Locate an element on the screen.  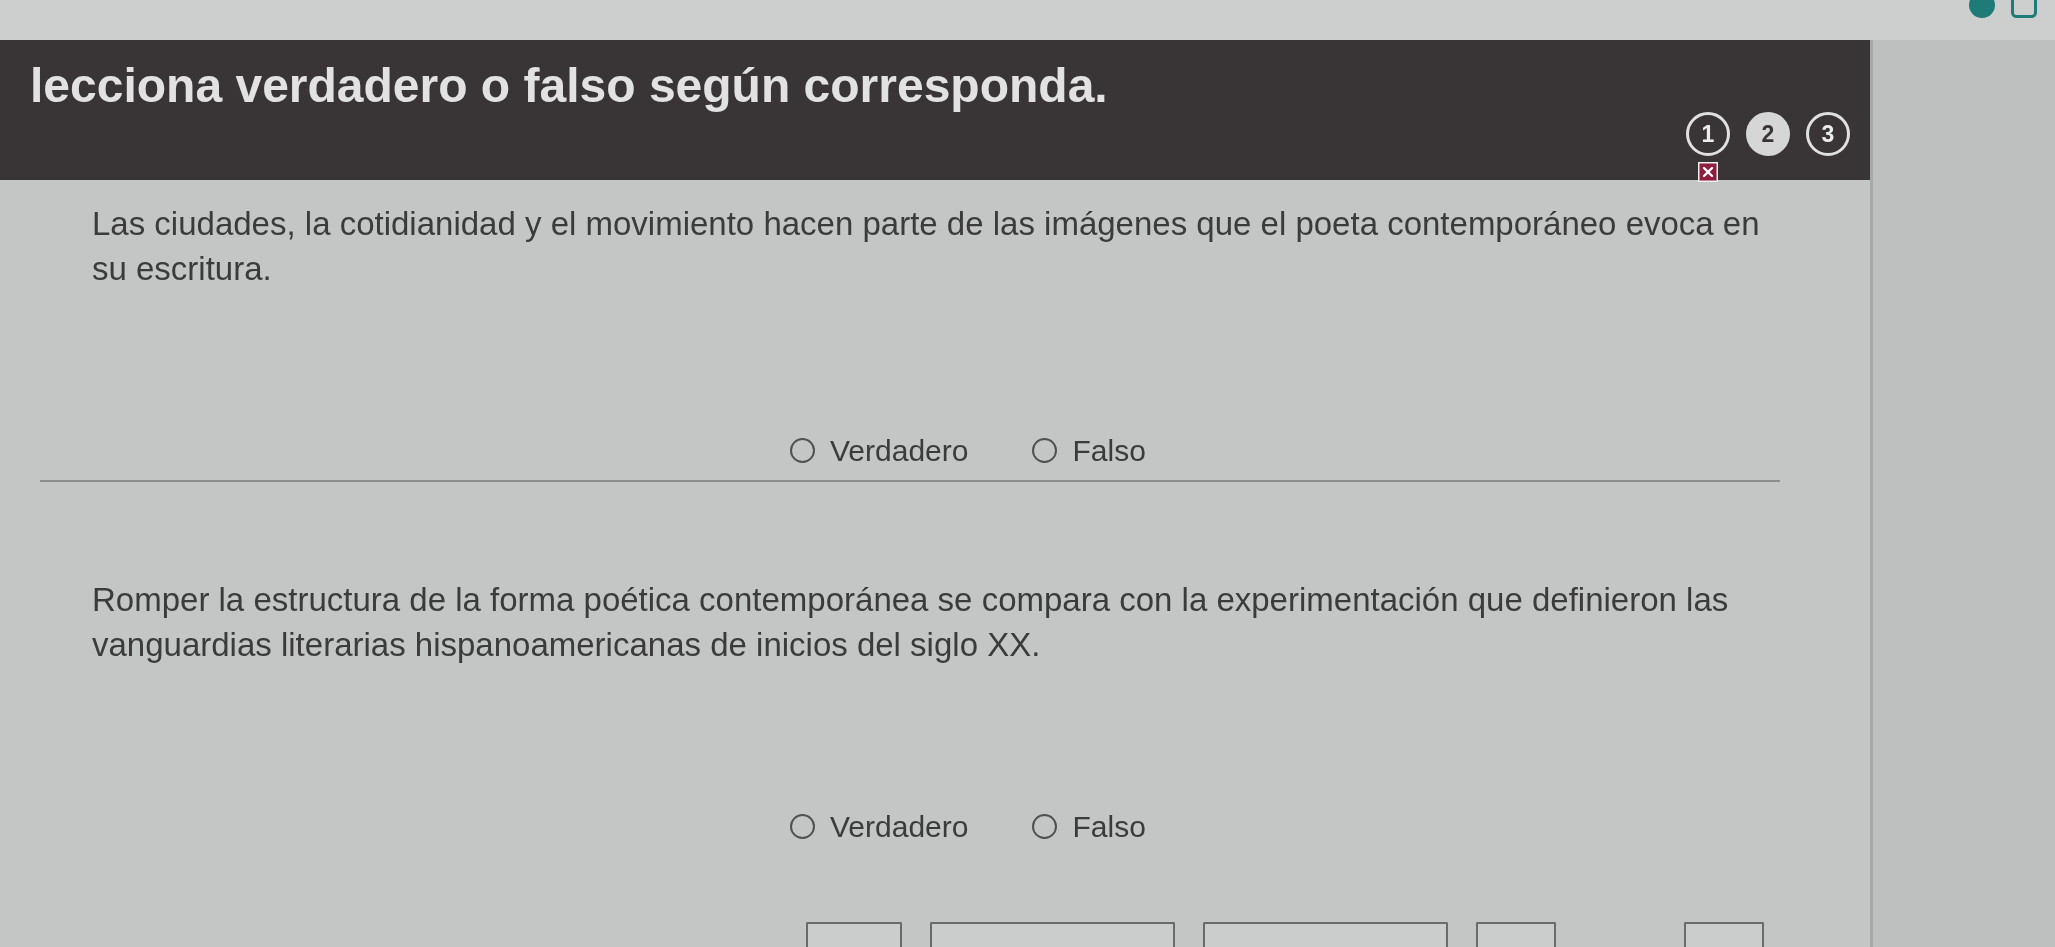
step-button: 2 is located at coordinates (1768, 134).